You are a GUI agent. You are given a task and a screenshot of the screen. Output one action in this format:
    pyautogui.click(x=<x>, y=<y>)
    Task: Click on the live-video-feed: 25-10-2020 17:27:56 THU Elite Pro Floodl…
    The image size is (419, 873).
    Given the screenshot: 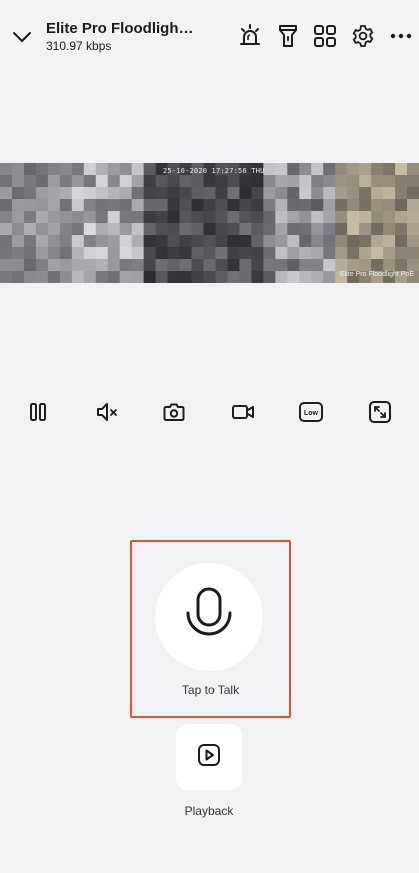 What is the action you would take?
    pyautogui.click(x=209, y=223)
    